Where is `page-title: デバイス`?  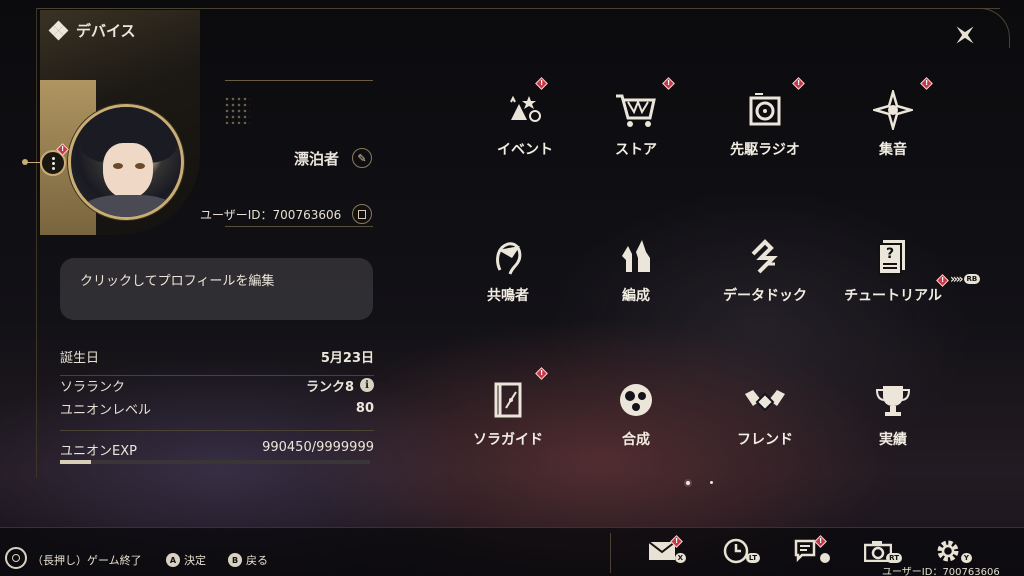
page-title: デバイス is located at coordinates (106, 31).